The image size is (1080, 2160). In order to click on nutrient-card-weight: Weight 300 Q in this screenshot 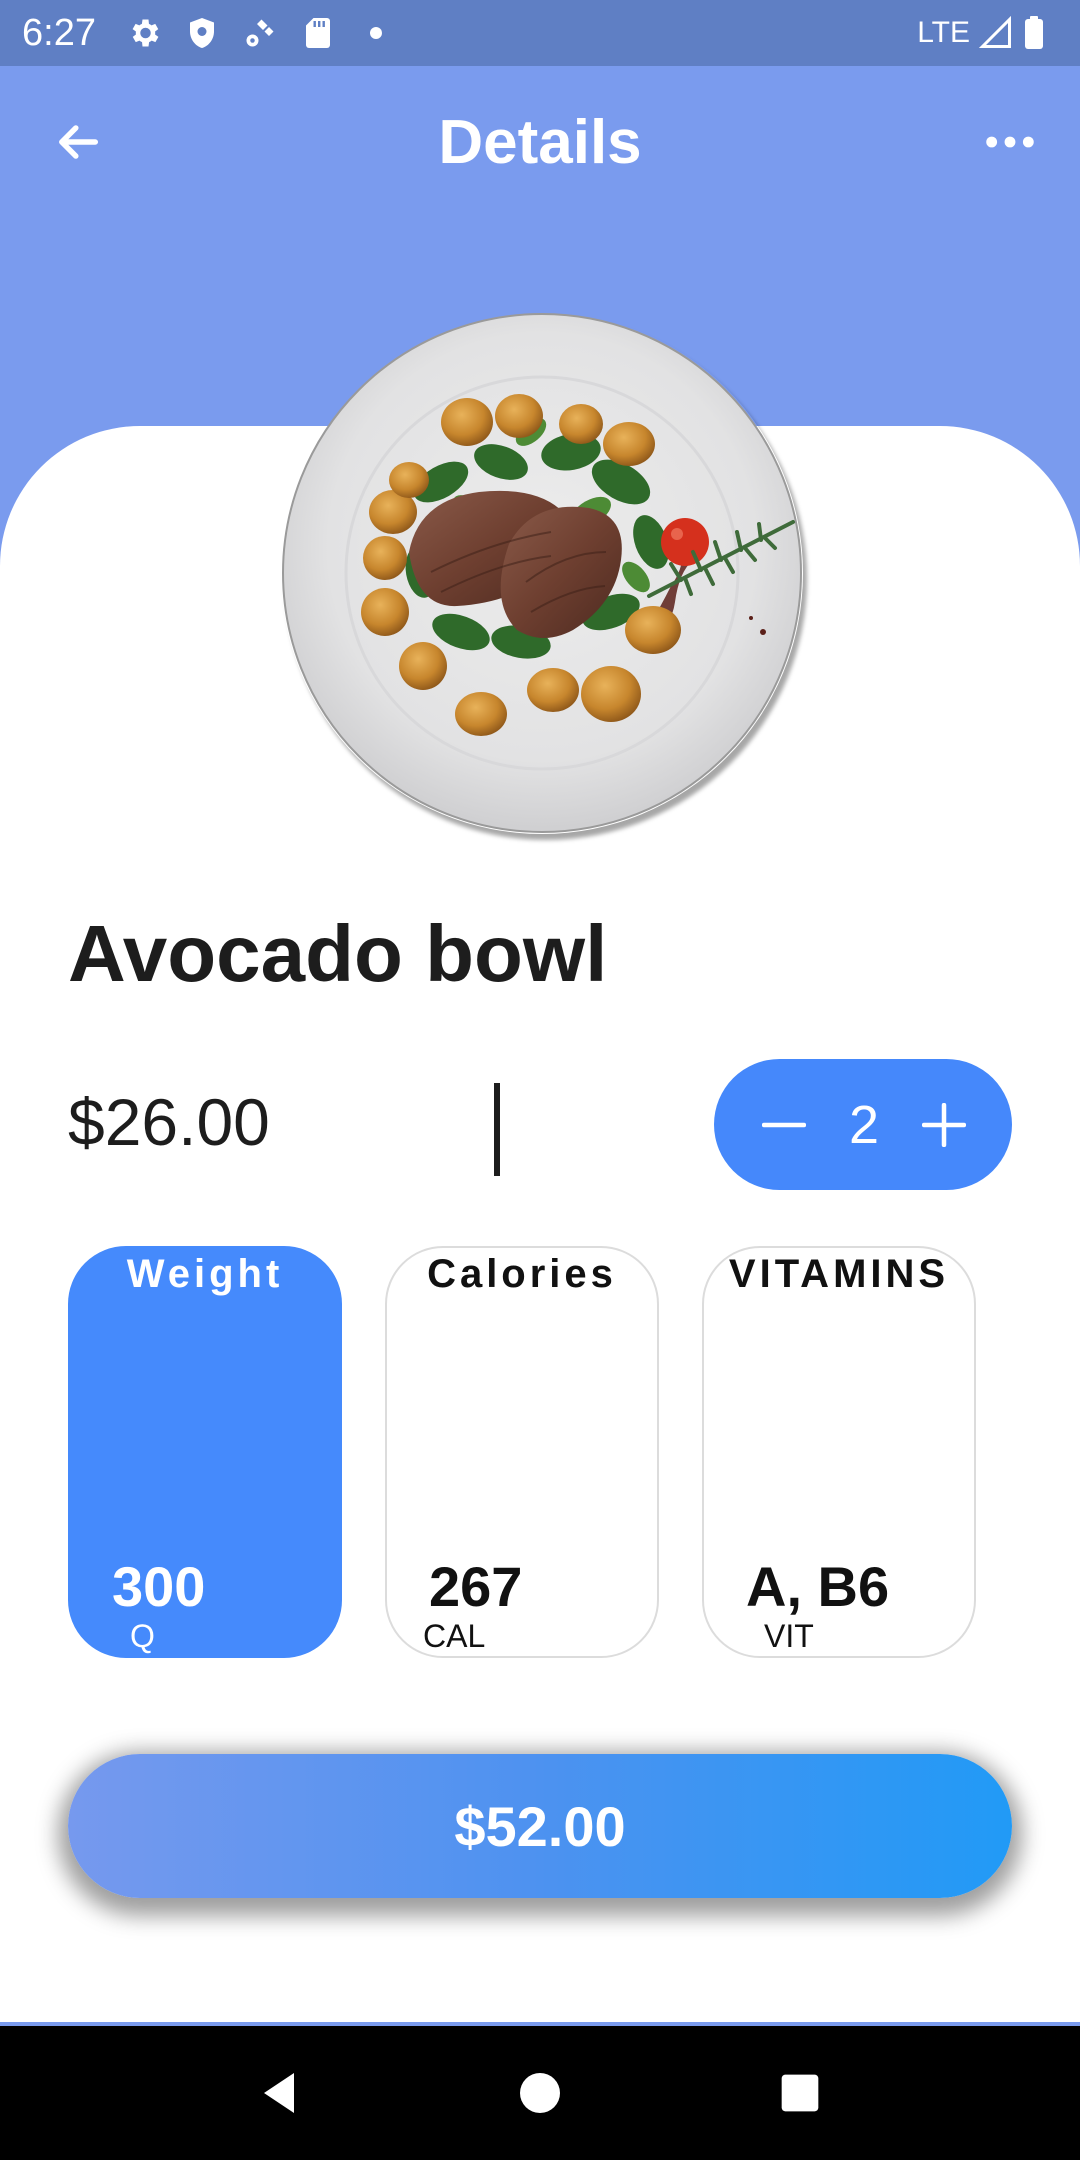, I will do `click(205, 1452)`.